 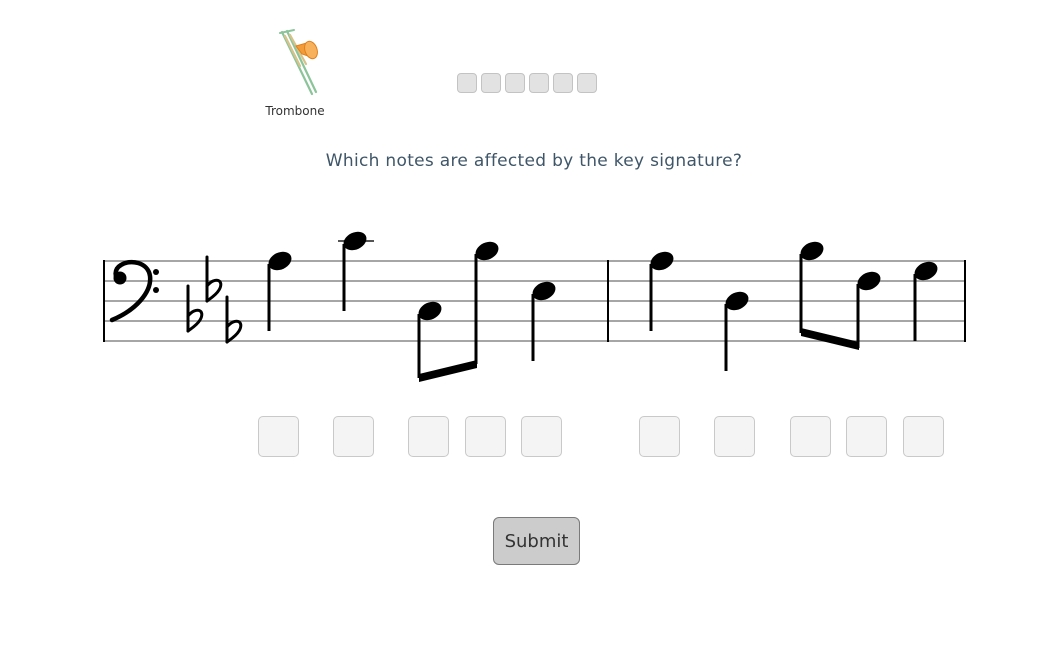 What do you see at coordinates (234, 319) in the screenshot?
I see `flat-a-icon` at bounding box center [234, 319].